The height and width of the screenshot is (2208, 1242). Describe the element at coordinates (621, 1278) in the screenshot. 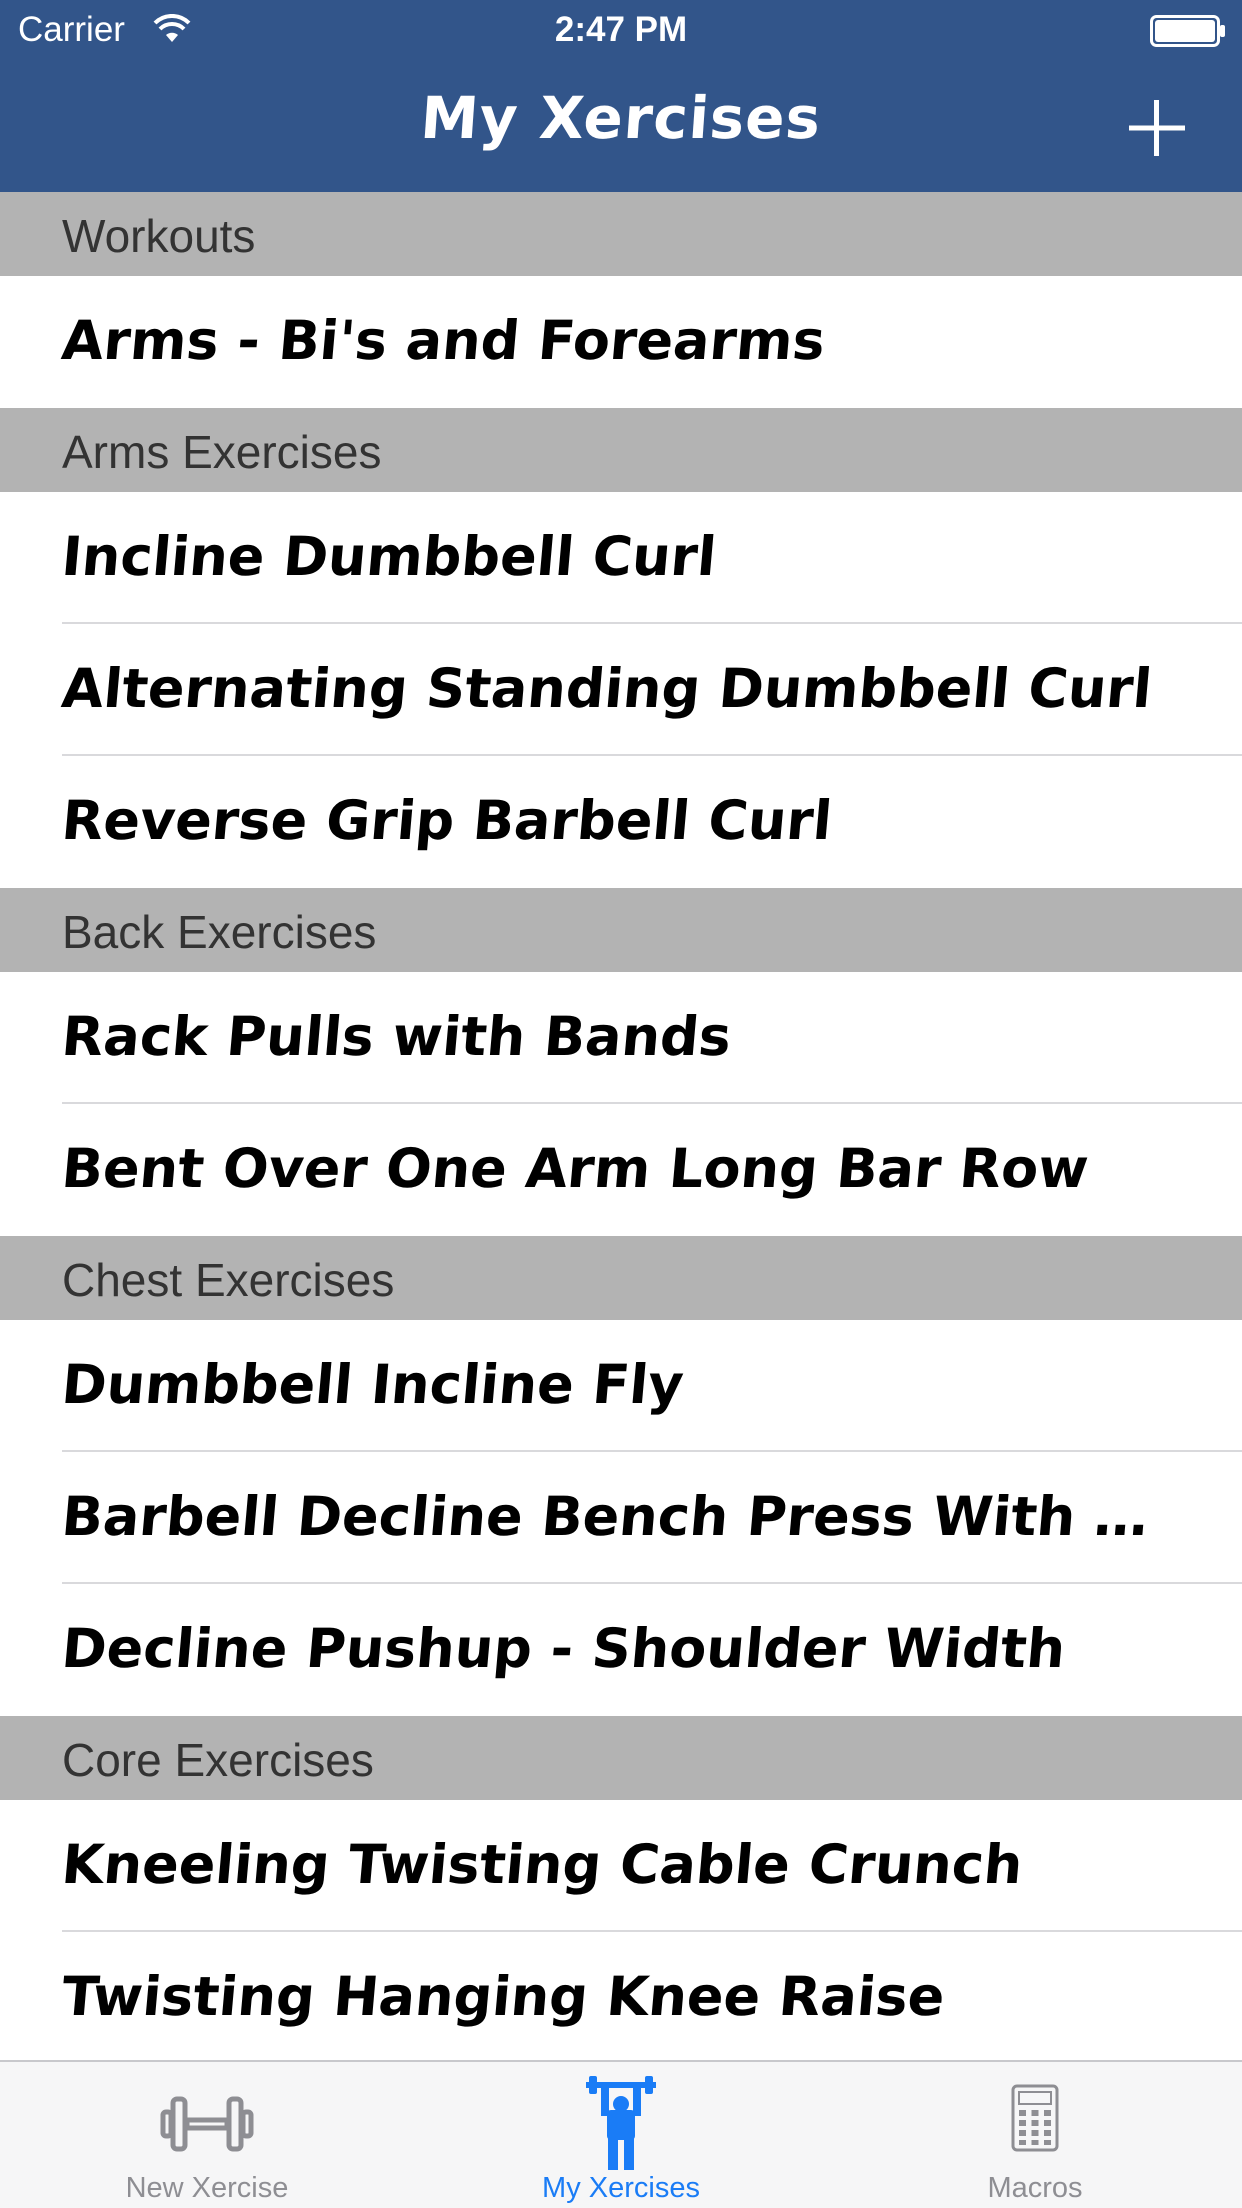

I see `section-header: Chest Exercises` at that location.